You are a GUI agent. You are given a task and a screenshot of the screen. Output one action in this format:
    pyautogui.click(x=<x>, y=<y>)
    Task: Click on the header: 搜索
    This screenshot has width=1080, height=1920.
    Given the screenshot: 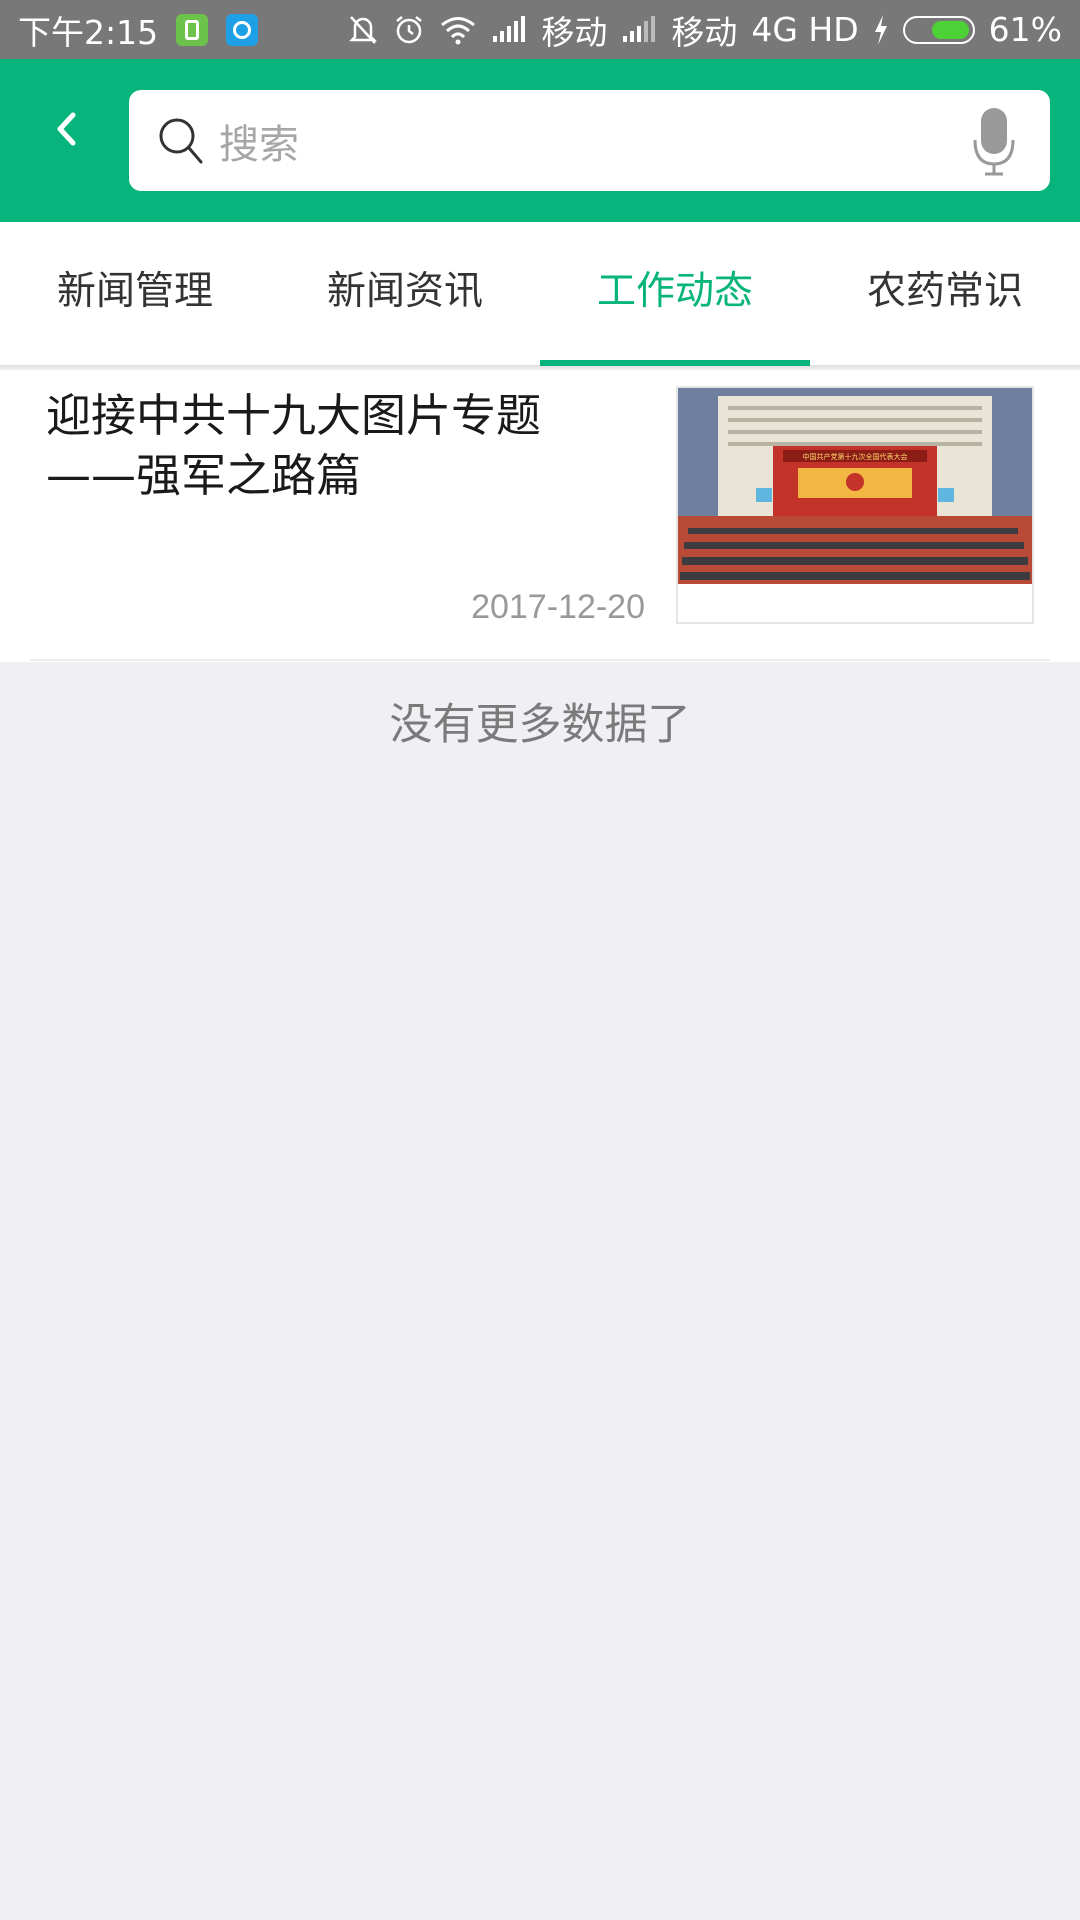 What is the action you would take?
    pyautogui.click(x=540, y=140)
    